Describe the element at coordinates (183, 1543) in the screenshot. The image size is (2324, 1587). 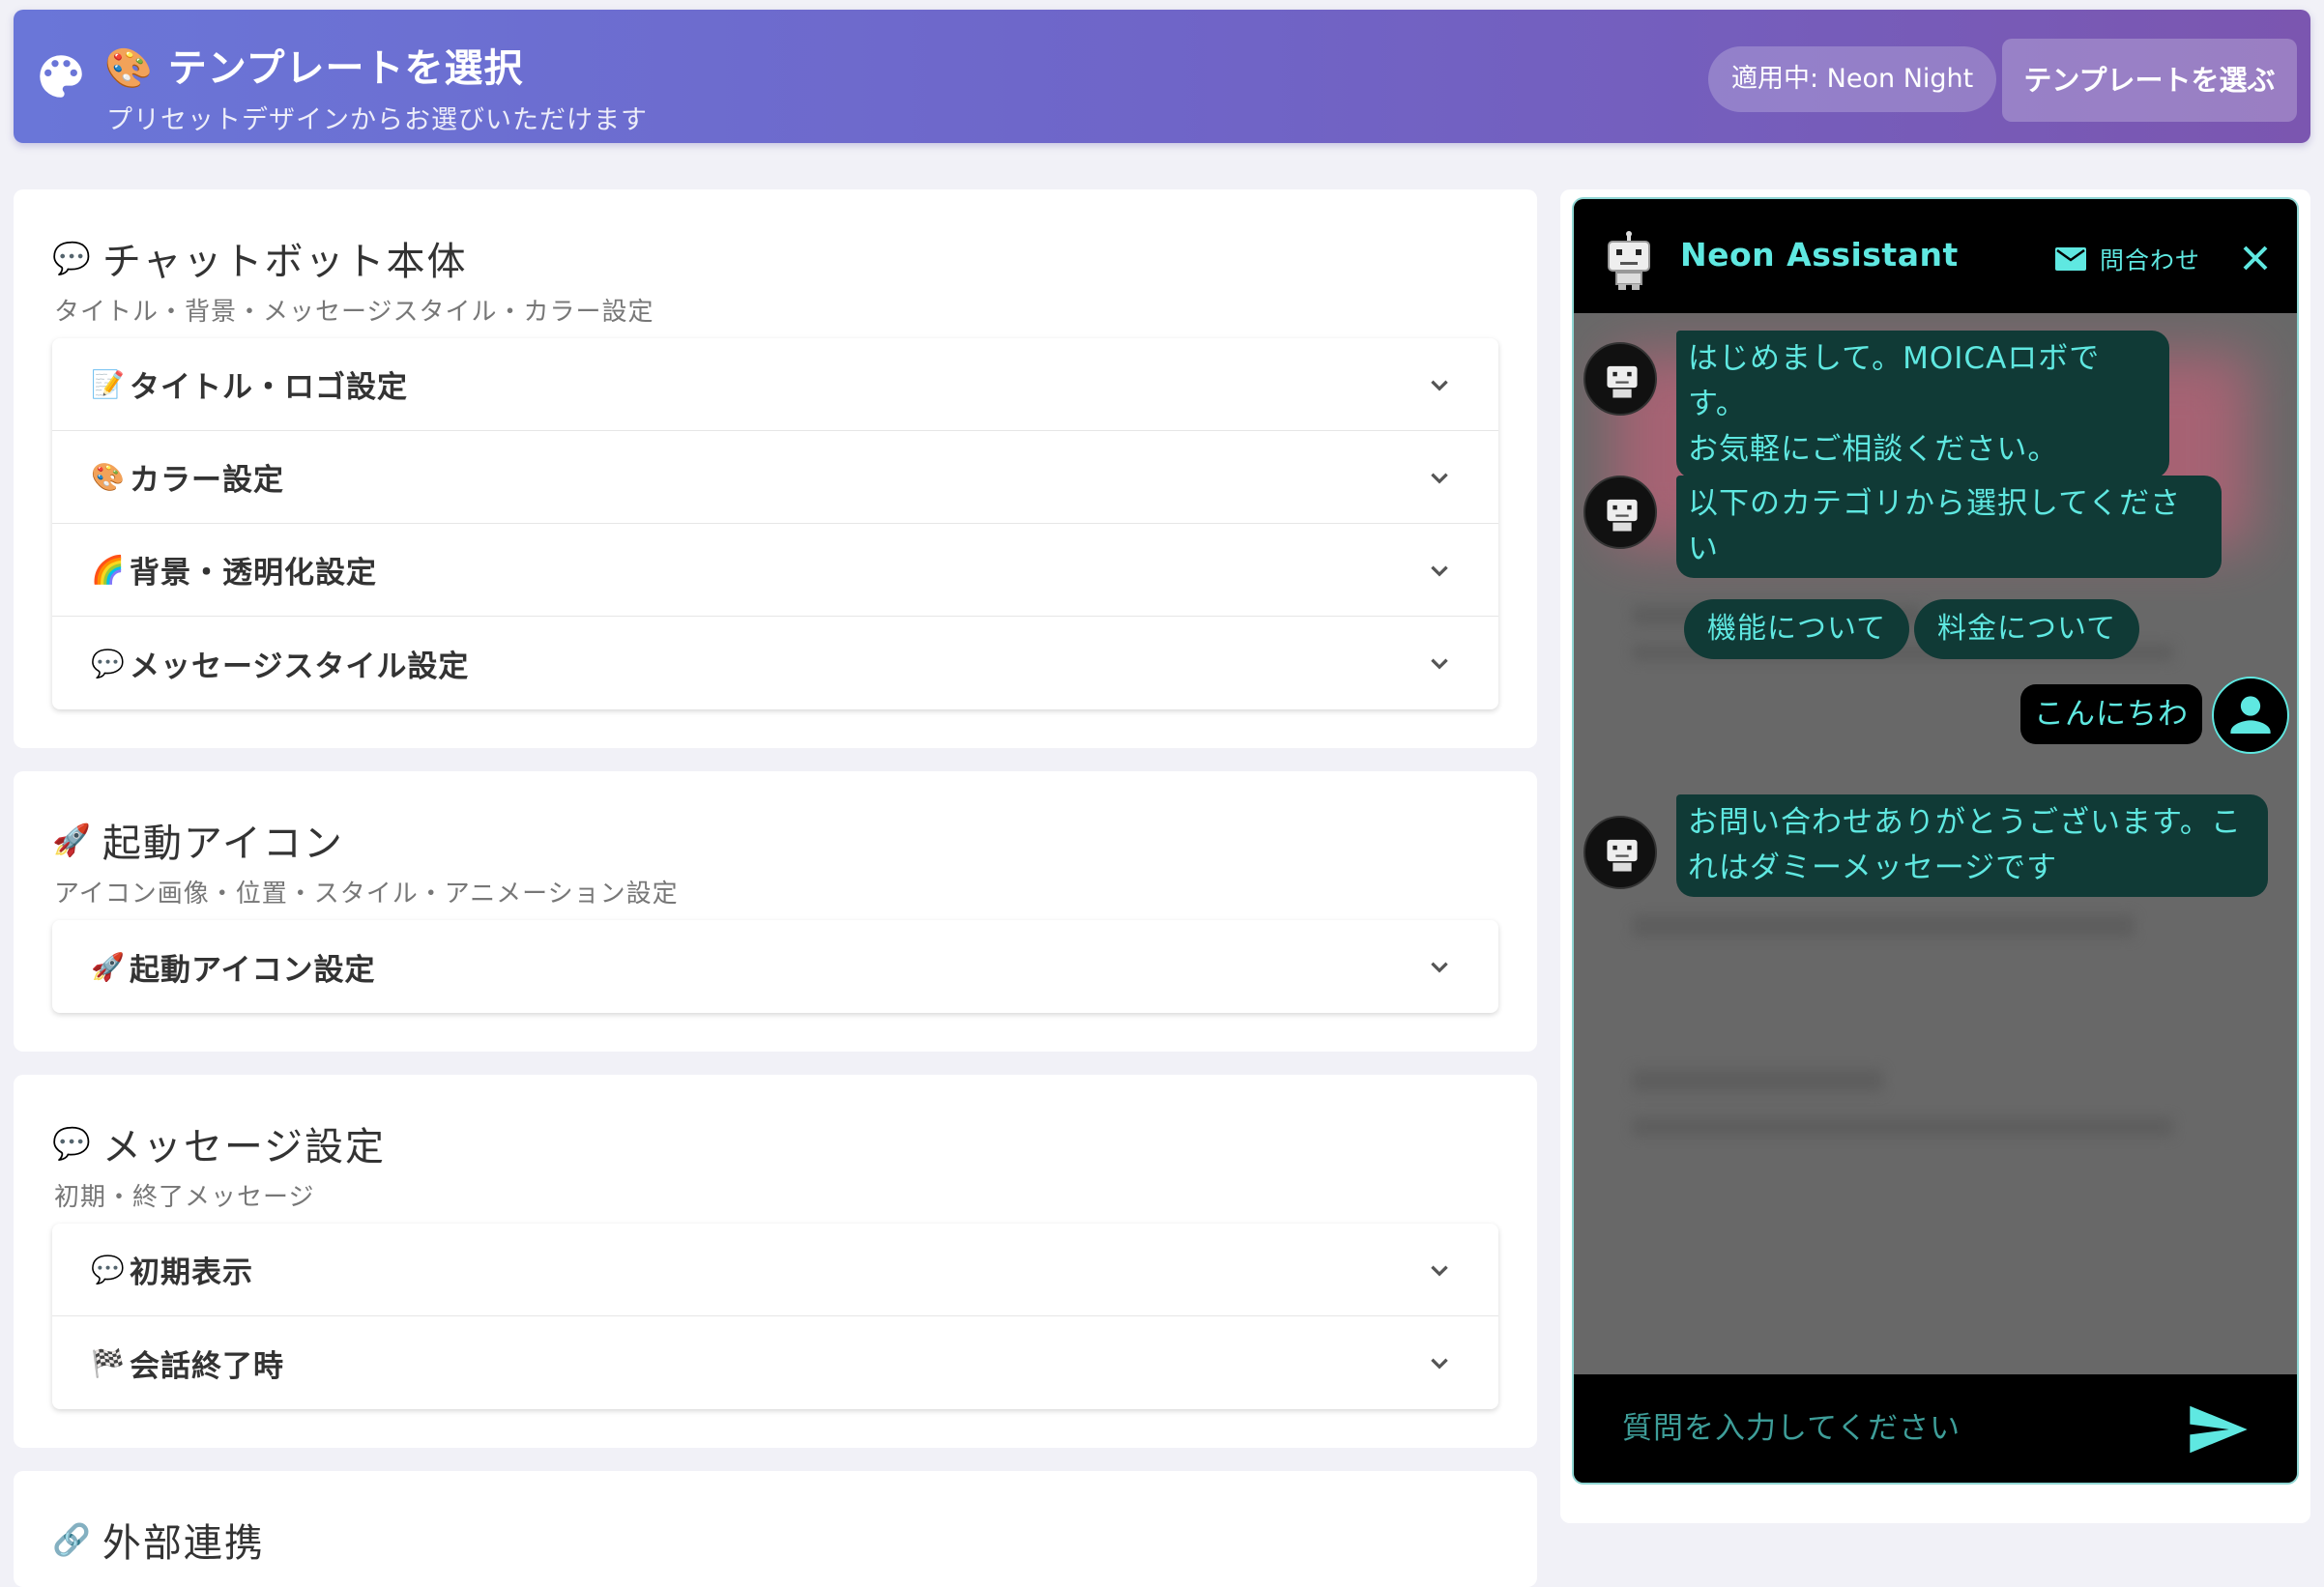
I see `section-title-text: 外部連携` at that location.